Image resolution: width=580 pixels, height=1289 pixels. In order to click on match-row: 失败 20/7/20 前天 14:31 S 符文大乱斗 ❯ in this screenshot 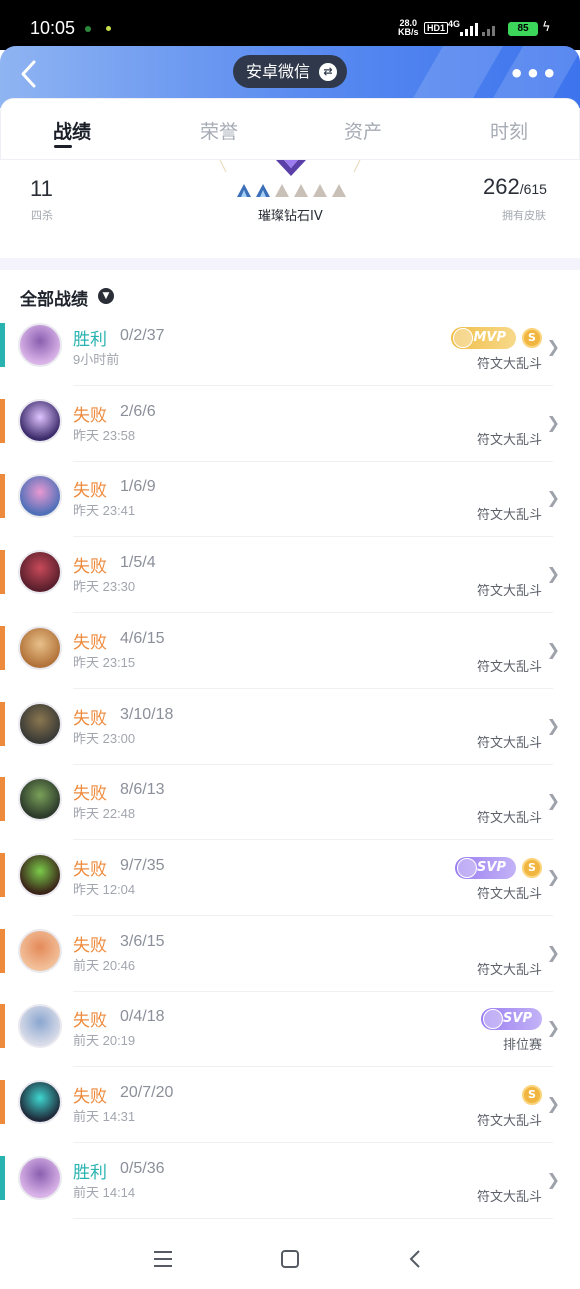, I will do `click(290, 1118)`.